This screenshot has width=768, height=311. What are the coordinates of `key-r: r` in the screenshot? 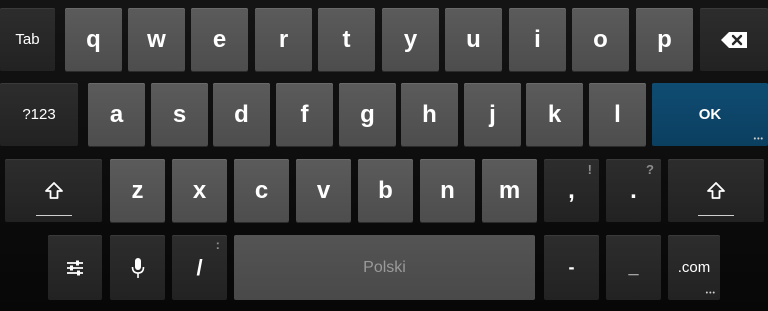 It's located at (283, 39).